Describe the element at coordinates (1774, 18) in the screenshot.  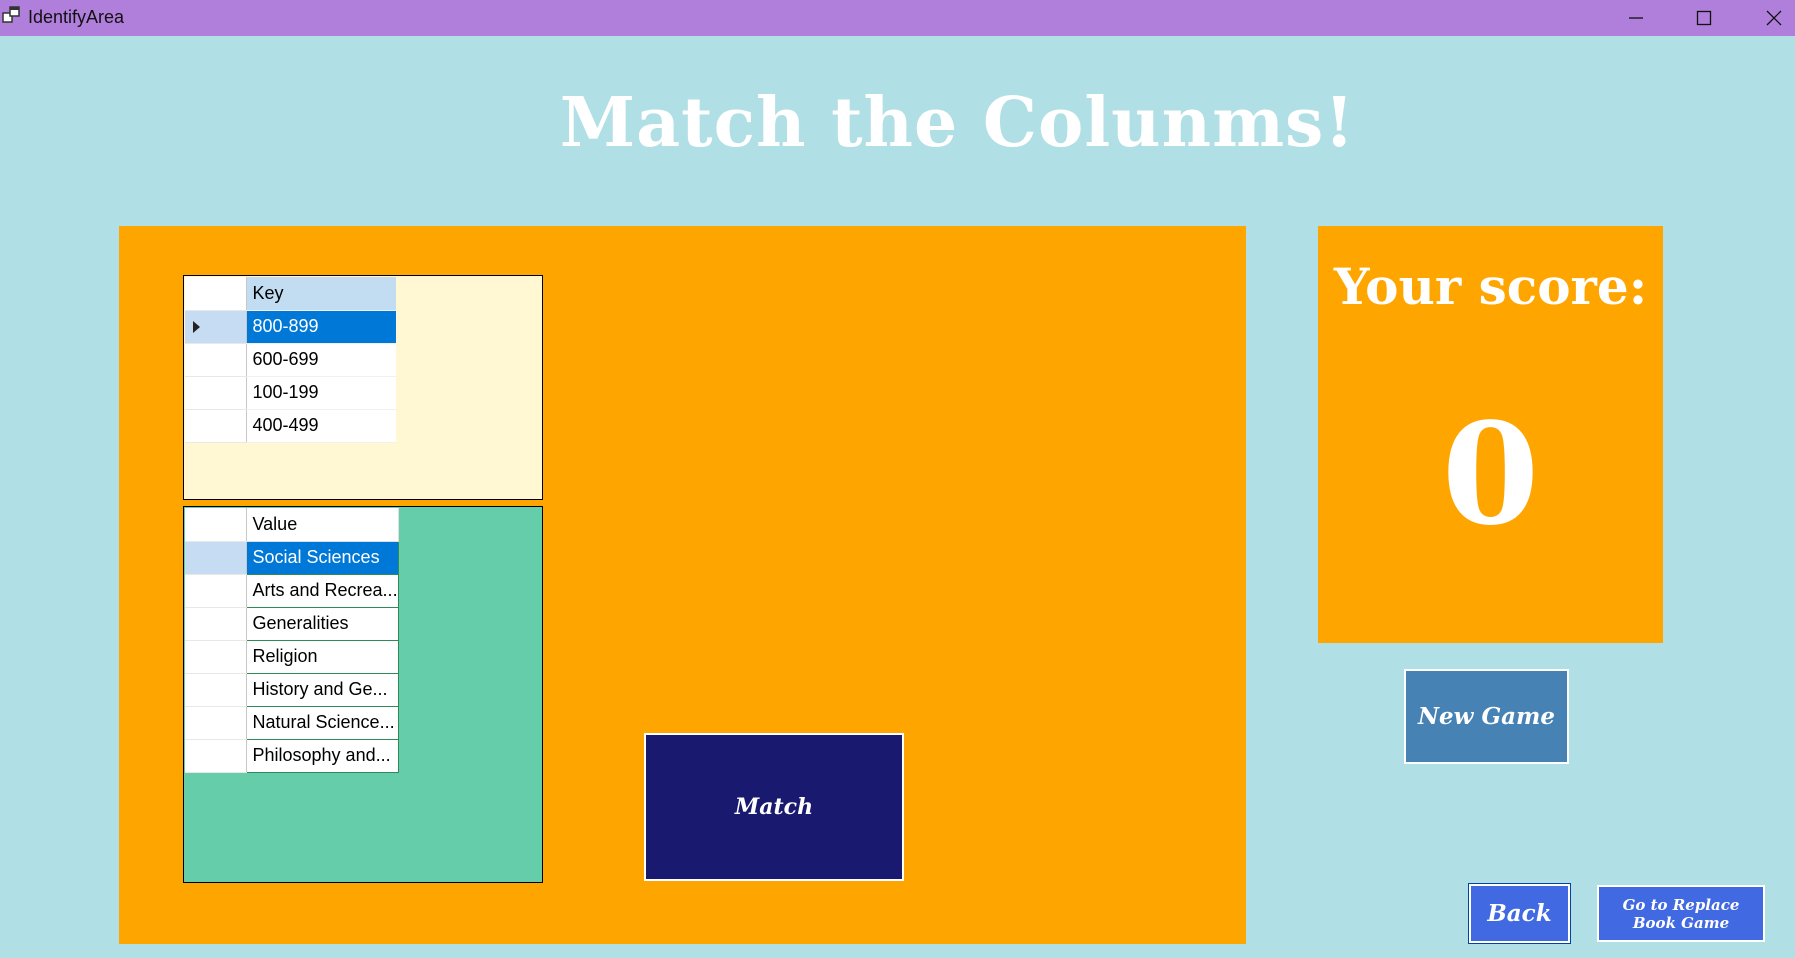
I see `close-icon` at that location.